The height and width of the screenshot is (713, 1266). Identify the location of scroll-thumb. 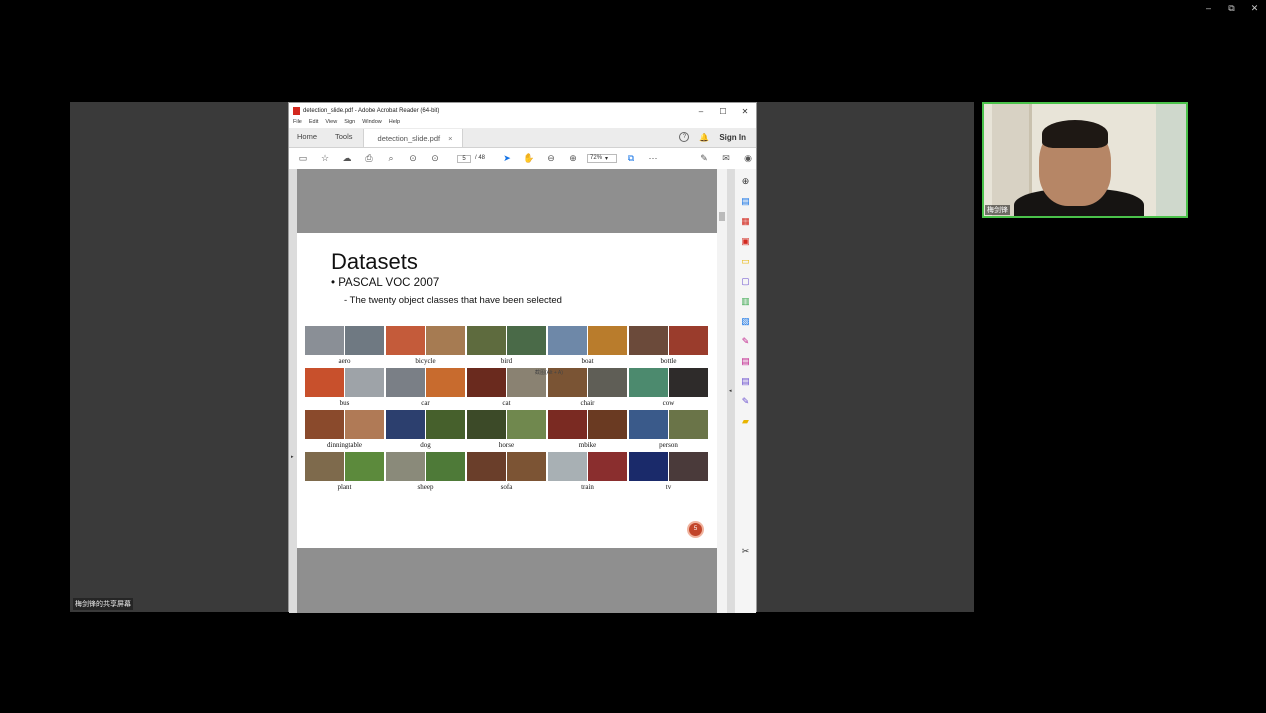
(722, 216).